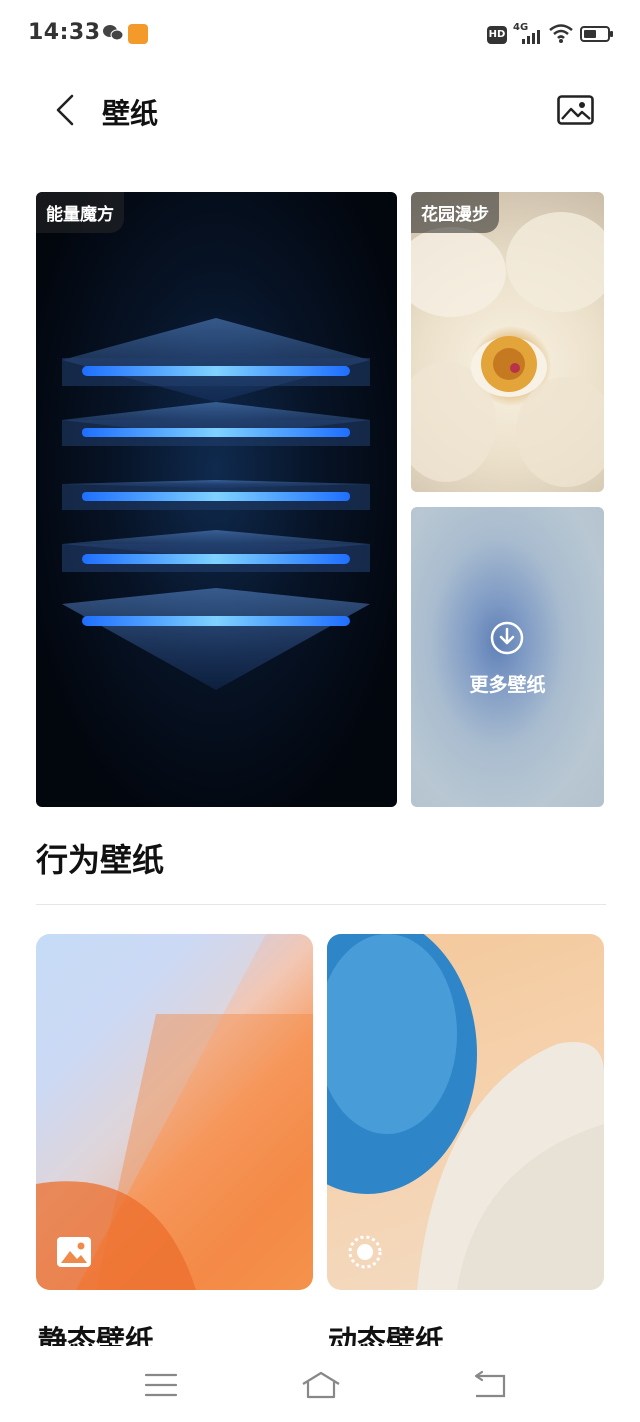 This screenshot has width=640, height=1422. Describe the element at coordinates (80, 212) in the screenshot. I see `wallpaper-name-tag: 能量魔方` at that location.